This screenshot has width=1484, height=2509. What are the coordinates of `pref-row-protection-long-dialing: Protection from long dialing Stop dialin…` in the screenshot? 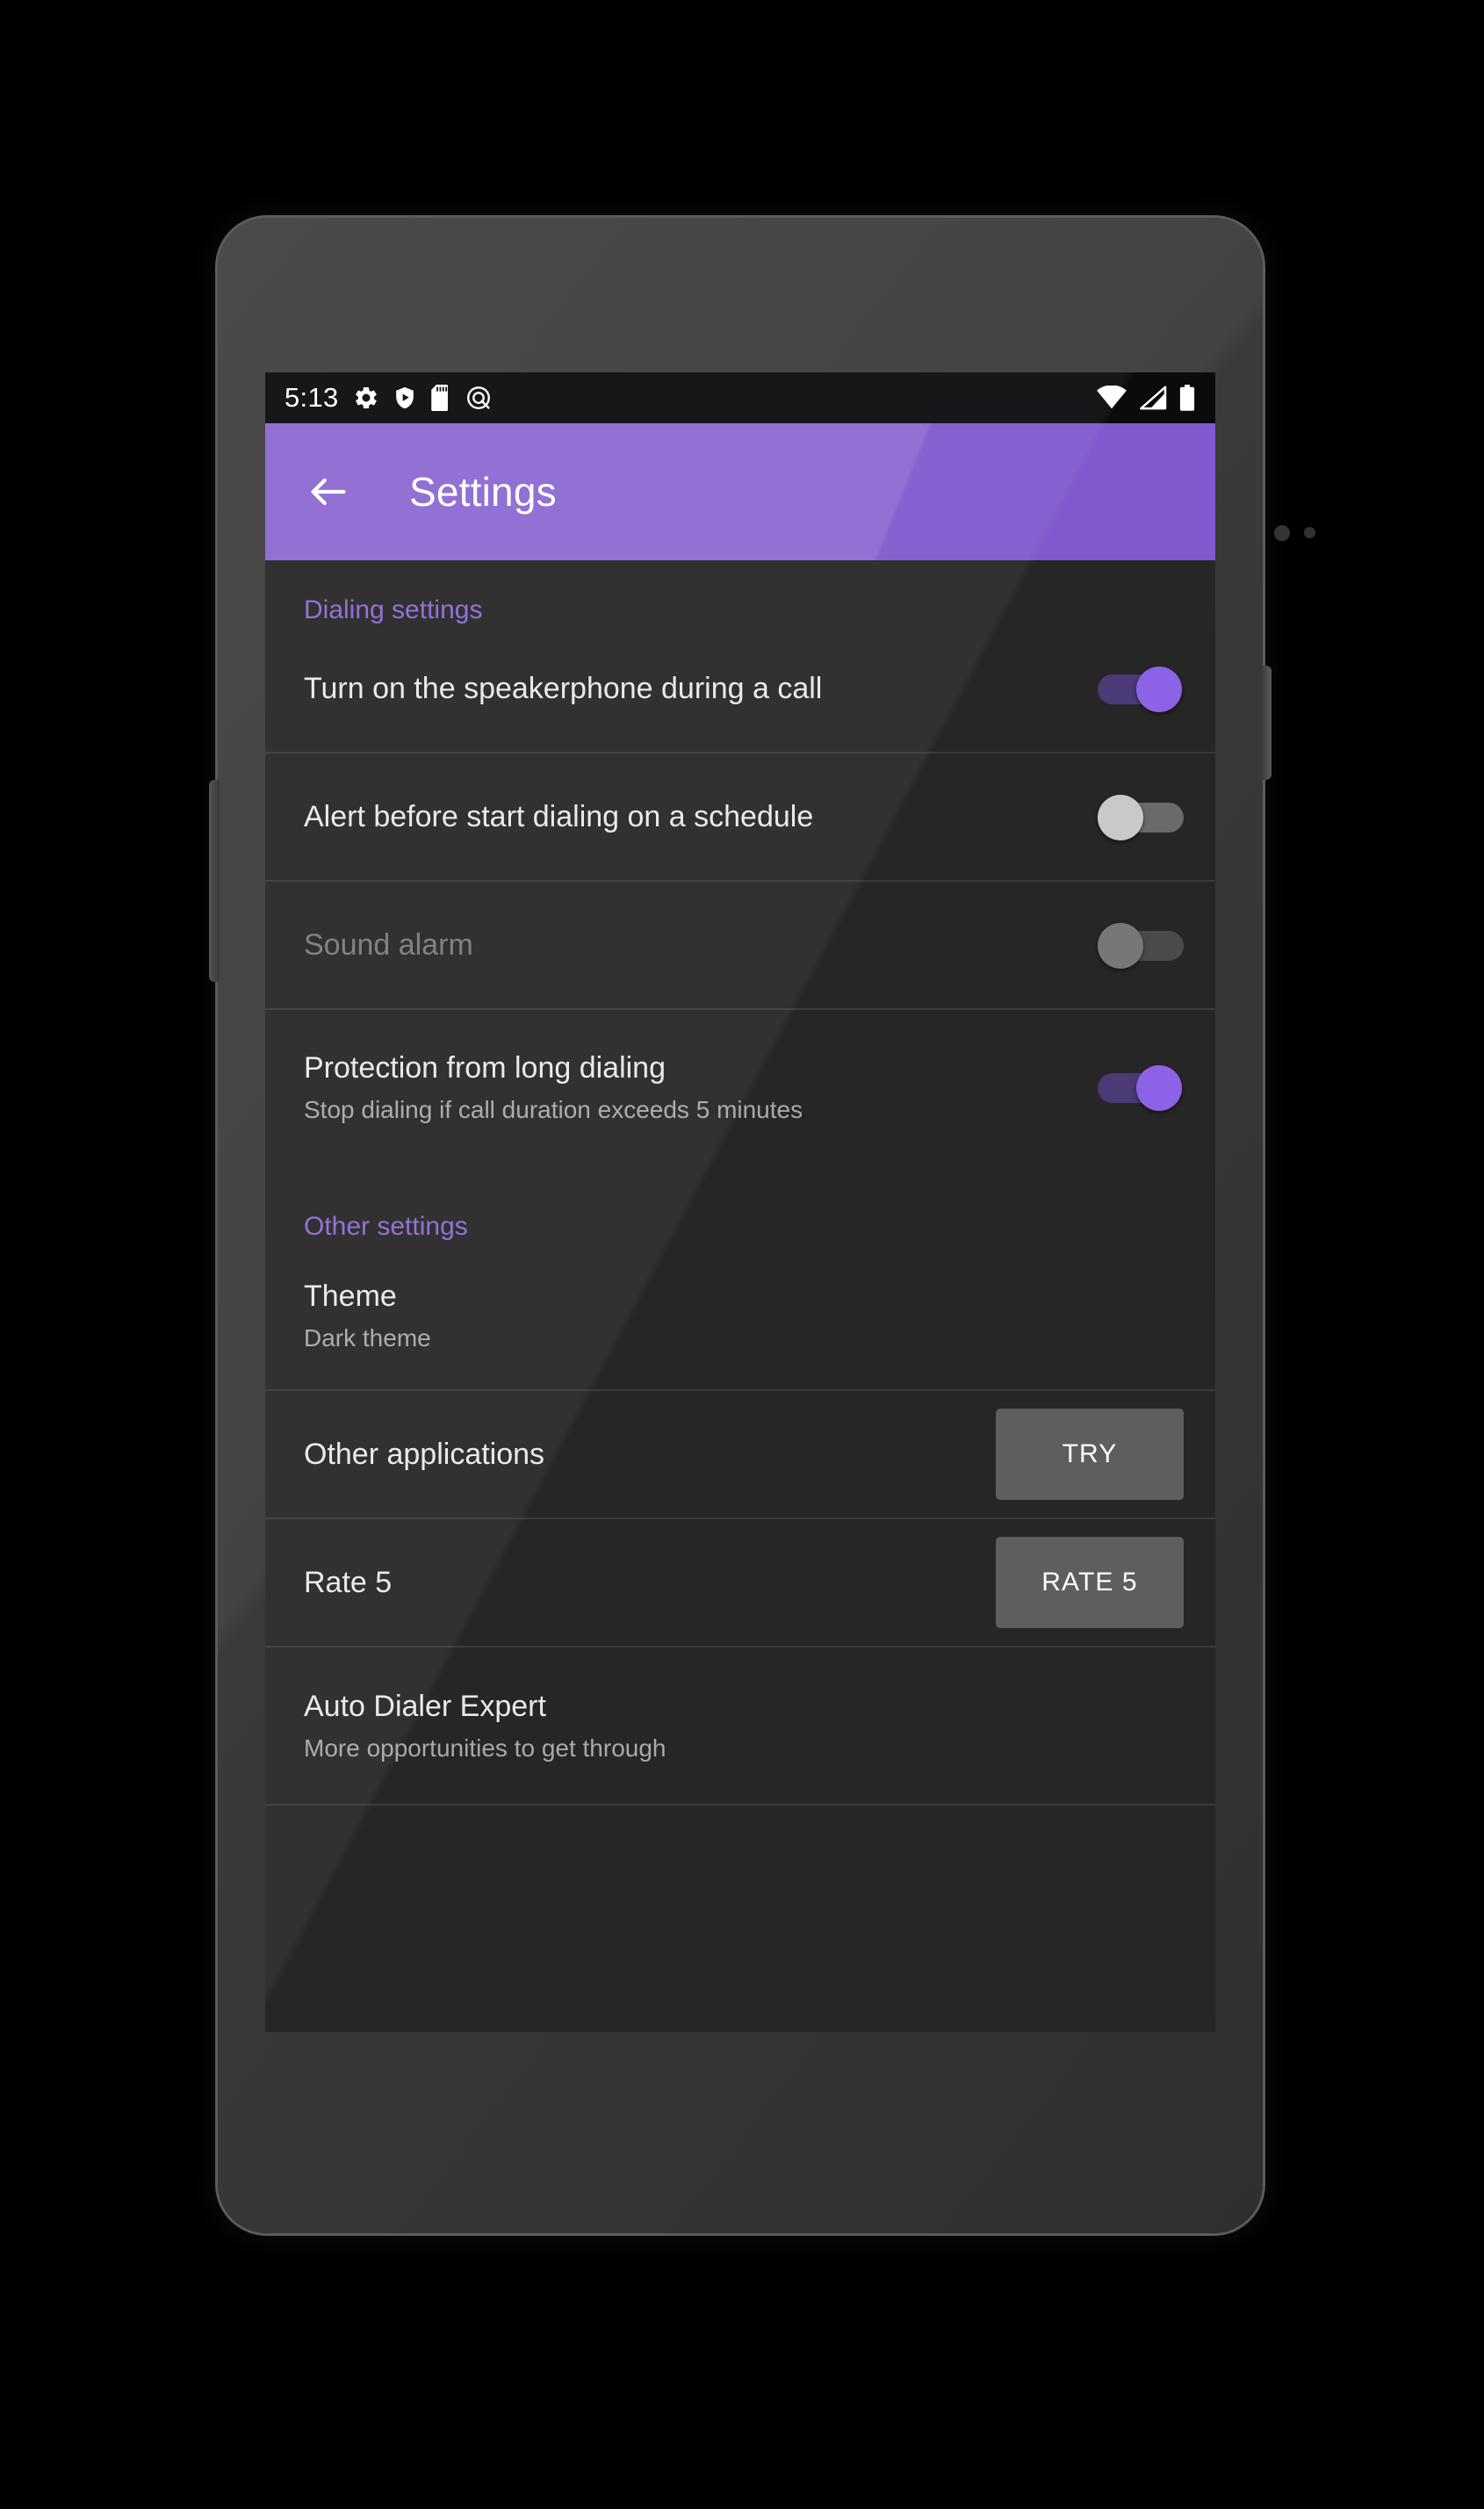 It's located at (740, 1087).